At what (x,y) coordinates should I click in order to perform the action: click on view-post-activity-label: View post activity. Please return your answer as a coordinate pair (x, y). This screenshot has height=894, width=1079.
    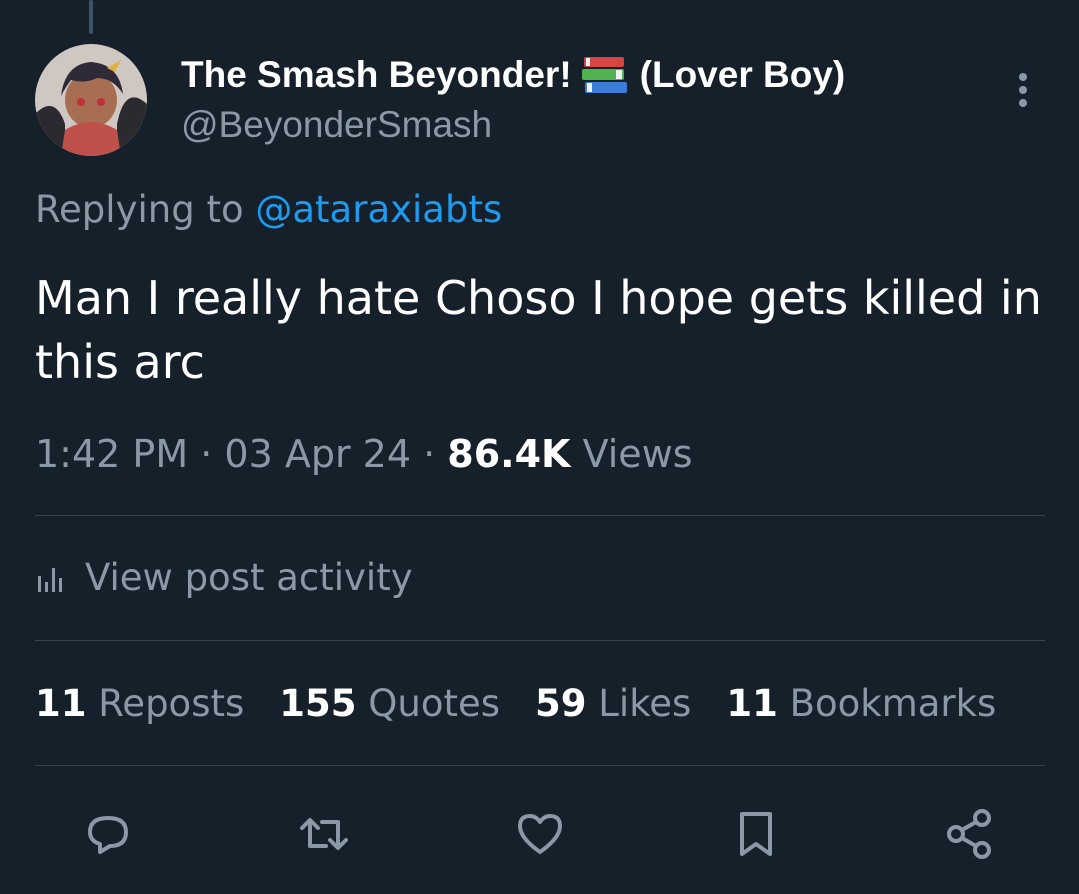
    Looking at the image, I should click on (249, 577).